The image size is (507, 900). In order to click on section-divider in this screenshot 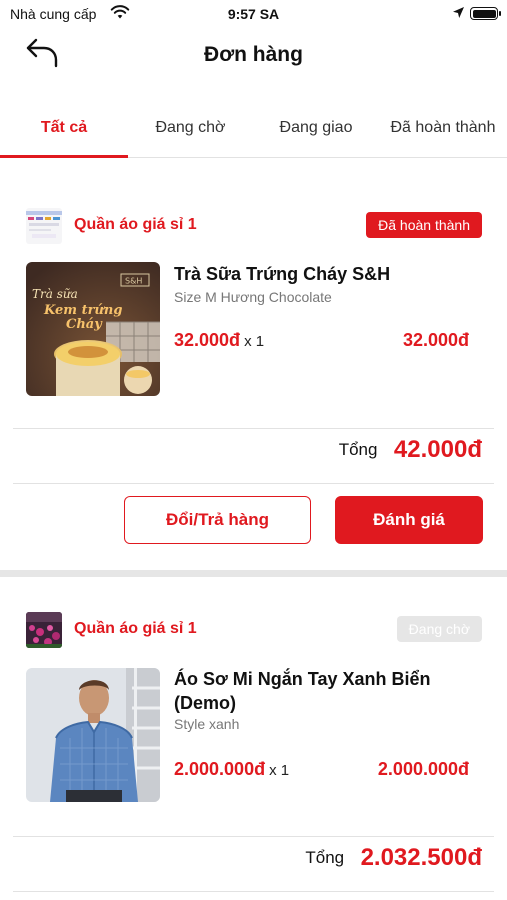, I will do `click(253, 573)`.